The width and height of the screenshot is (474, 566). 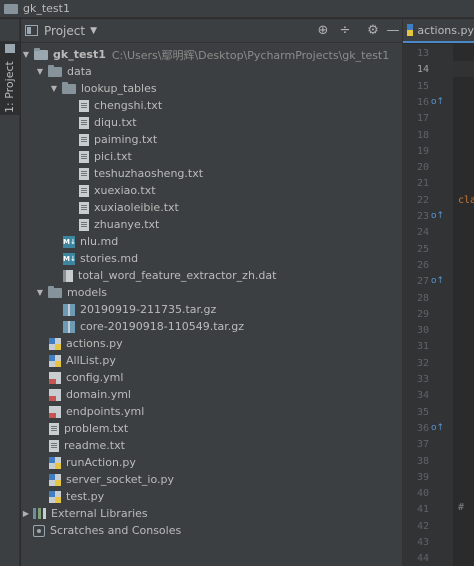 What do you see at coordinates (9, 87) in the screenshot?
I see `project-tool-tab-label: 1: Project` at bounding box center [9, 87].